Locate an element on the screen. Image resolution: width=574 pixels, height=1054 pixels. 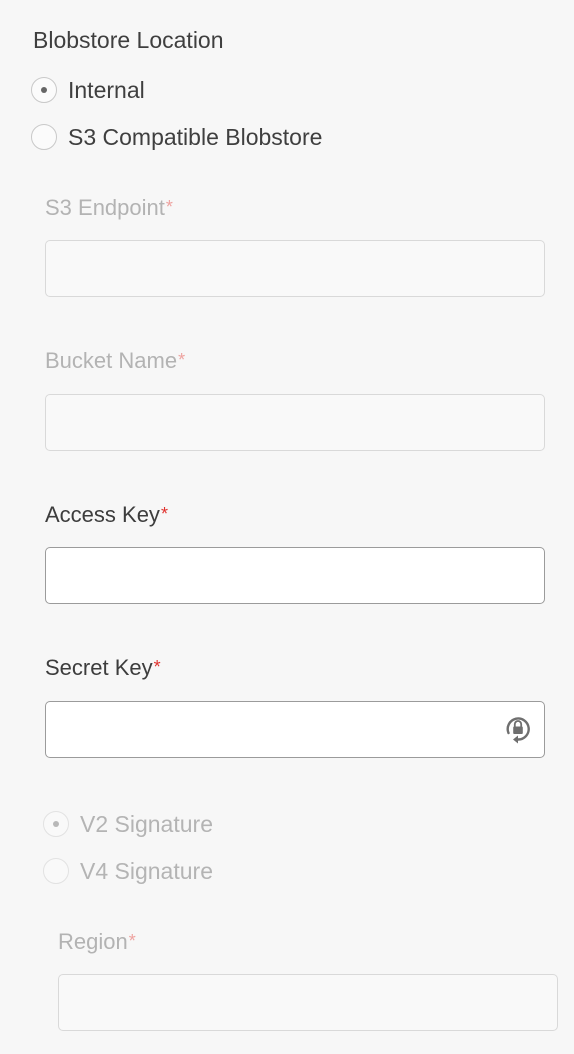
blobstore-location-title: Blobstore Location is located at coordinates (128, 40).